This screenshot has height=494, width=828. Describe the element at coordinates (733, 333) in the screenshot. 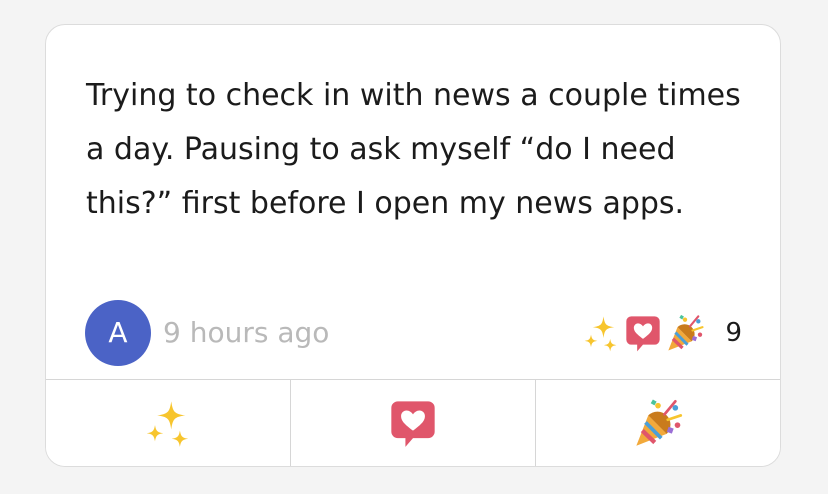

I see `reaction-count: 9` at that location.